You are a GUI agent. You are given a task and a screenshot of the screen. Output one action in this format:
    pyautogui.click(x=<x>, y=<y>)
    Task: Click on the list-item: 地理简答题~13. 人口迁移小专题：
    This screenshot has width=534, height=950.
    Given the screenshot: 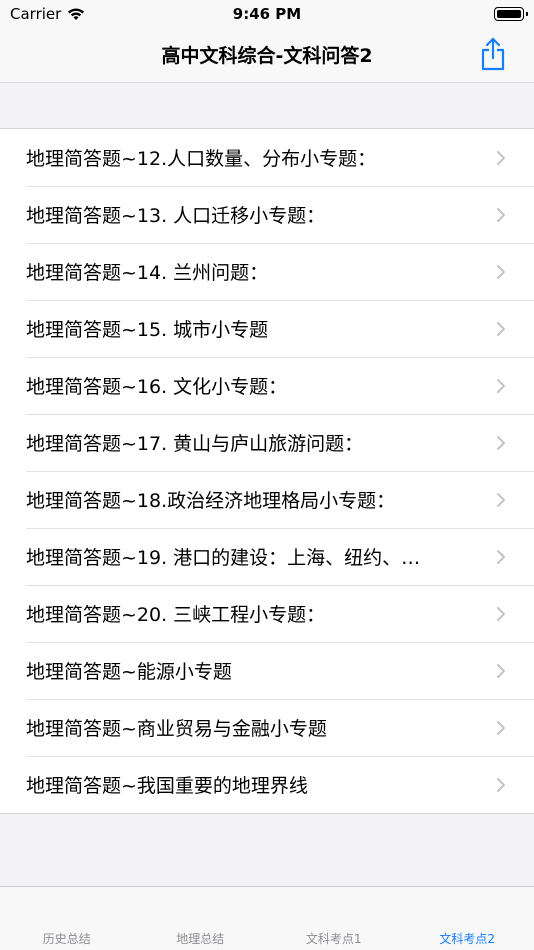 What is the action you would take?
    pyautogui.click(x=267, y=214)
    